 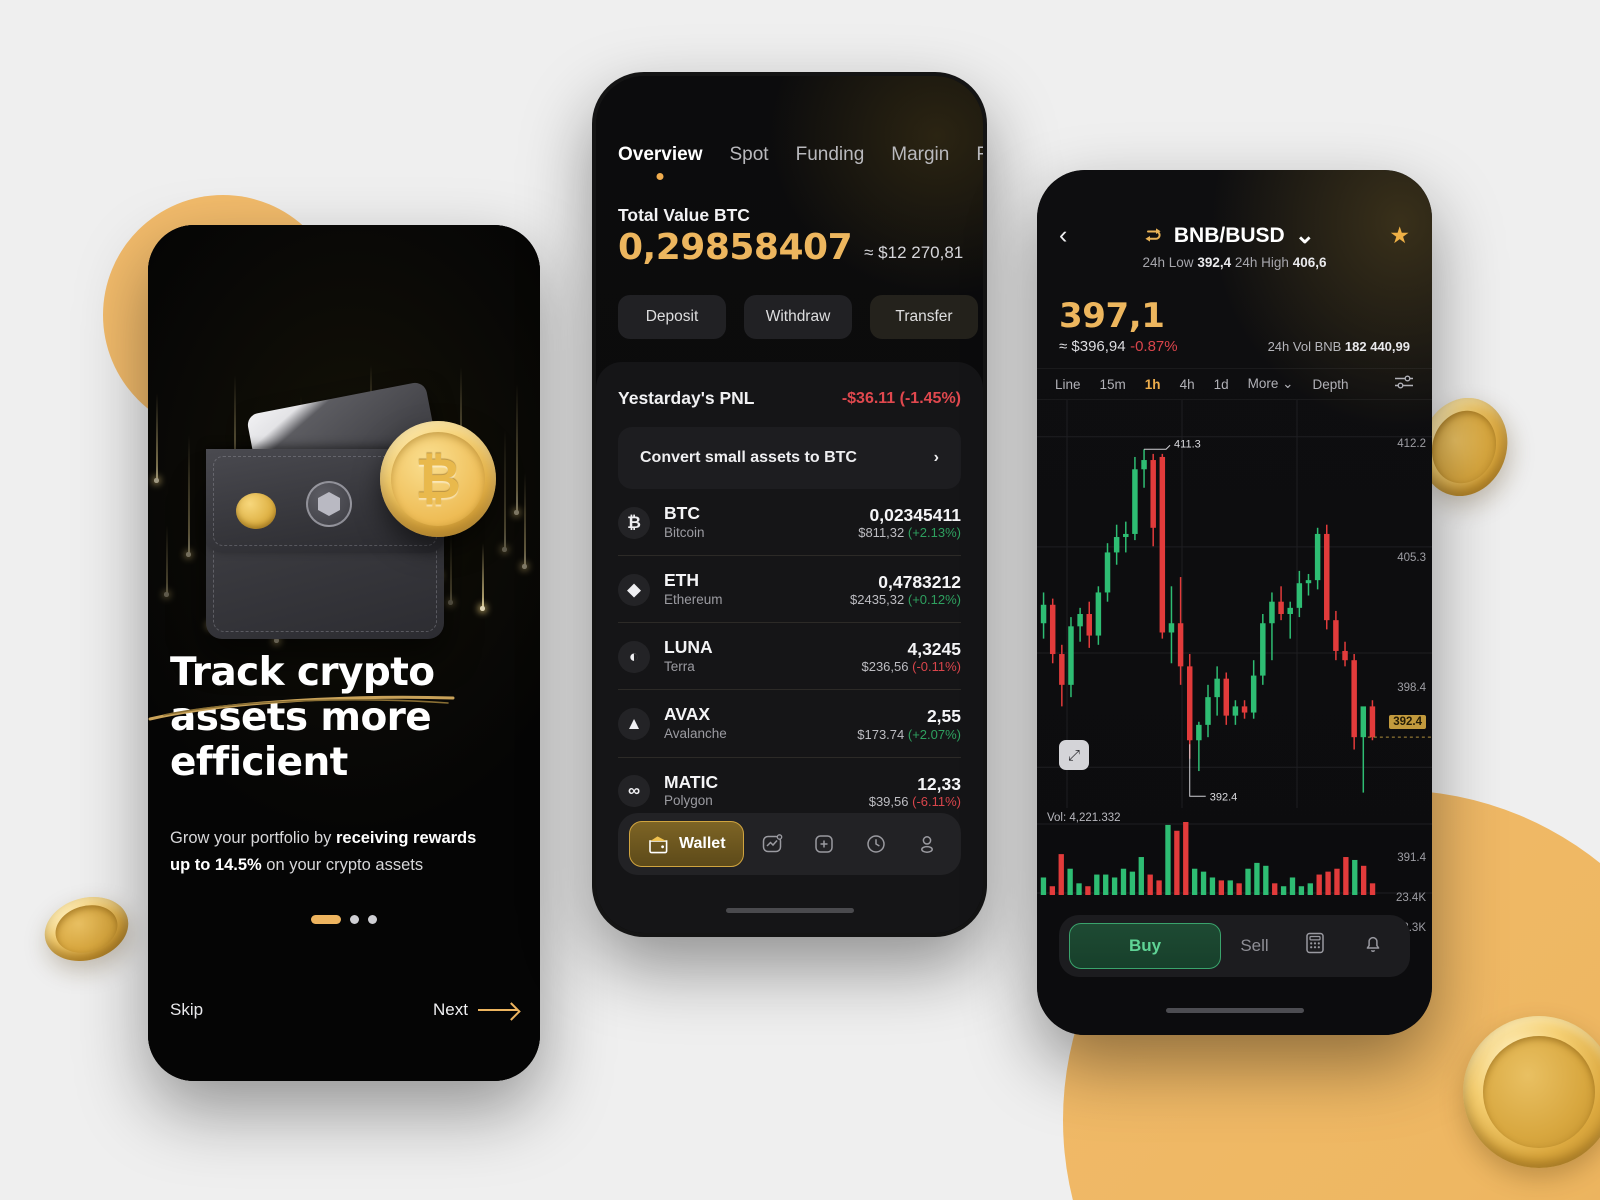 I want to click on asset-row: ◐ LUNA Terra 4,3245 $236,56 (-0.11%), so click(x=789, y=657).